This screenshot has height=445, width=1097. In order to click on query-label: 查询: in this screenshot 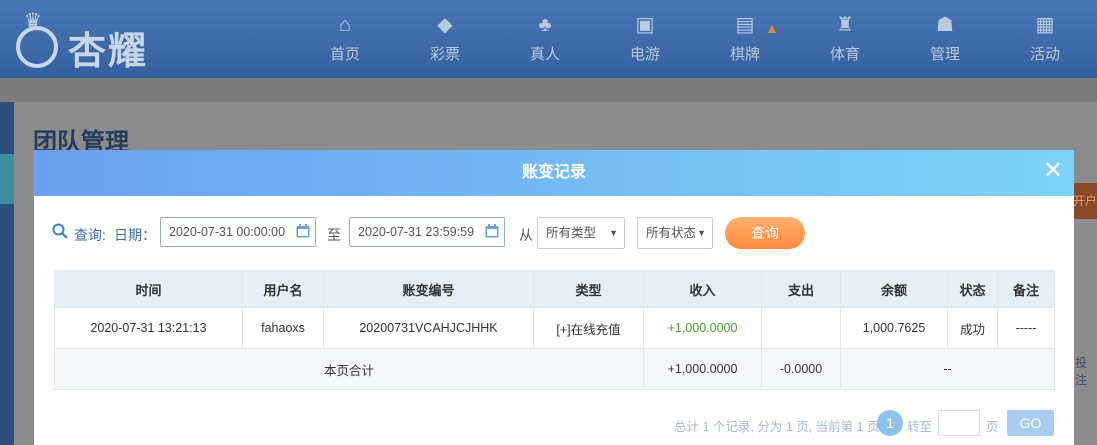, I will do `click(90, 235)`.